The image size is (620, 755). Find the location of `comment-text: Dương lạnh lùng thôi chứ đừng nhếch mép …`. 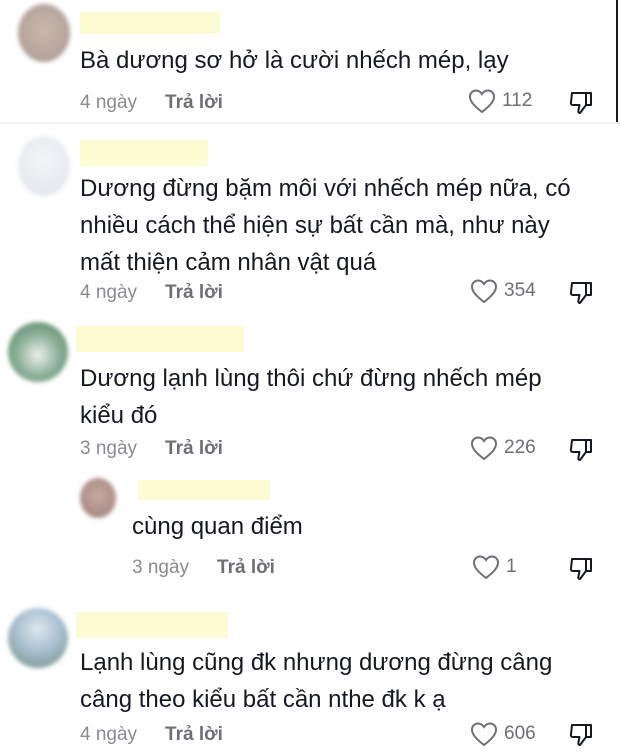

comment-text: Dương lạnh lùng thôi chứ đừng nhếch mép … is located at coordinates (311, 397).